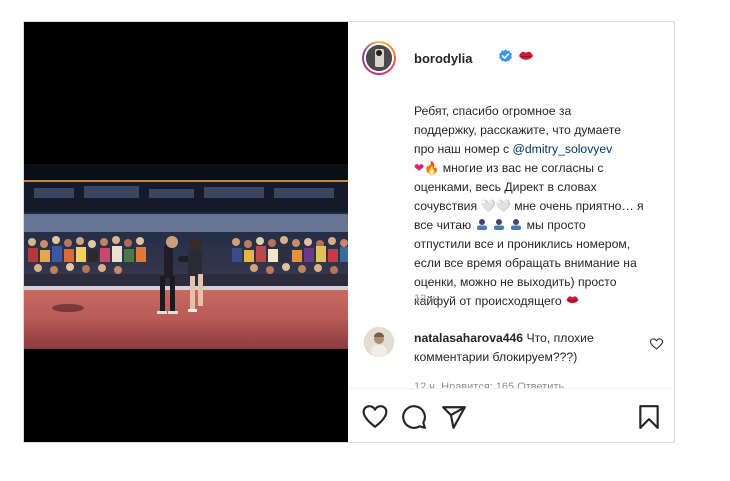 Image resolution: width=730 pixels, height=481 pixels. What do you see at coordinates (463, 149) in the screenshot?
I see `caption-text: про наш номер с` at bounding box center [463, 149].